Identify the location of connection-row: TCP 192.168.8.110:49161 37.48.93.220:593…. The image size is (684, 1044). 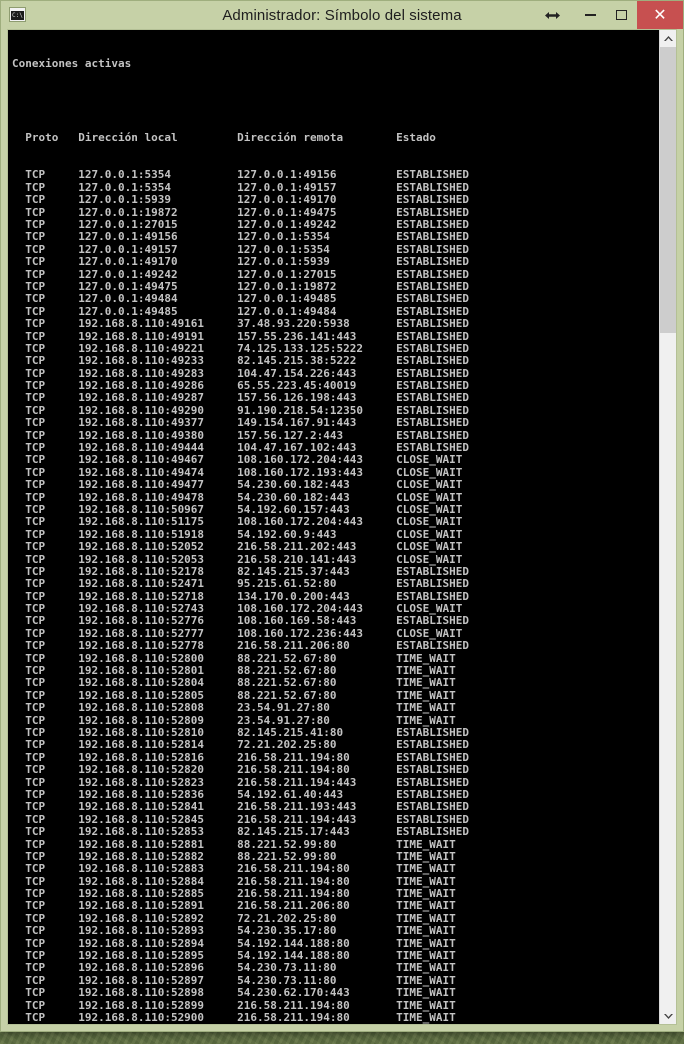
(240, 324).